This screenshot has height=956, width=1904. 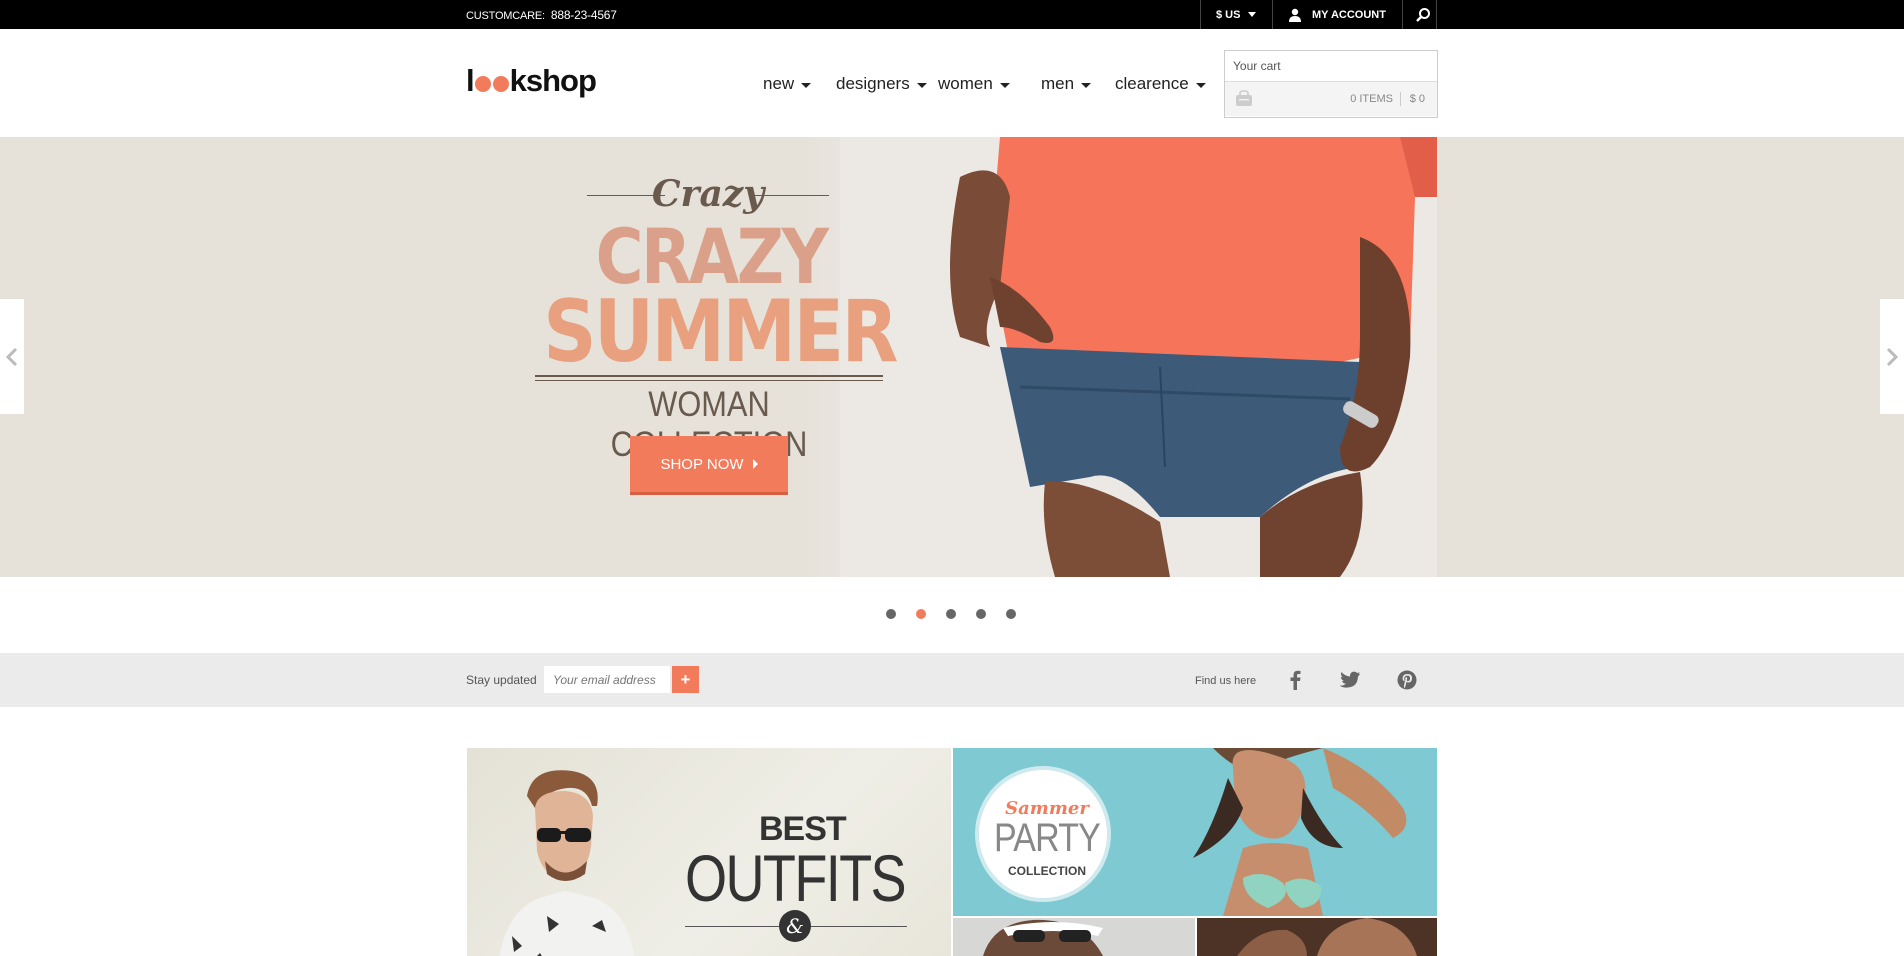 I want to click on facebook-icon, so click(x=1295, y=680).